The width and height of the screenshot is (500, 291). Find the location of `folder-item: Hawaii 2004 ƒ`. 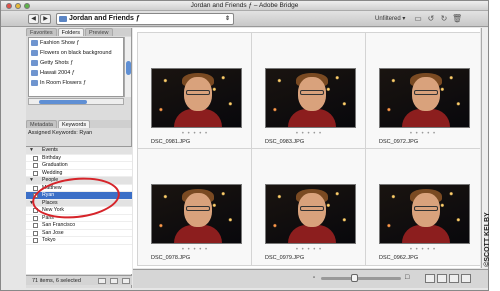

folder-item: Hawaii 2004 ƒ is located at coordinates (76, 73).